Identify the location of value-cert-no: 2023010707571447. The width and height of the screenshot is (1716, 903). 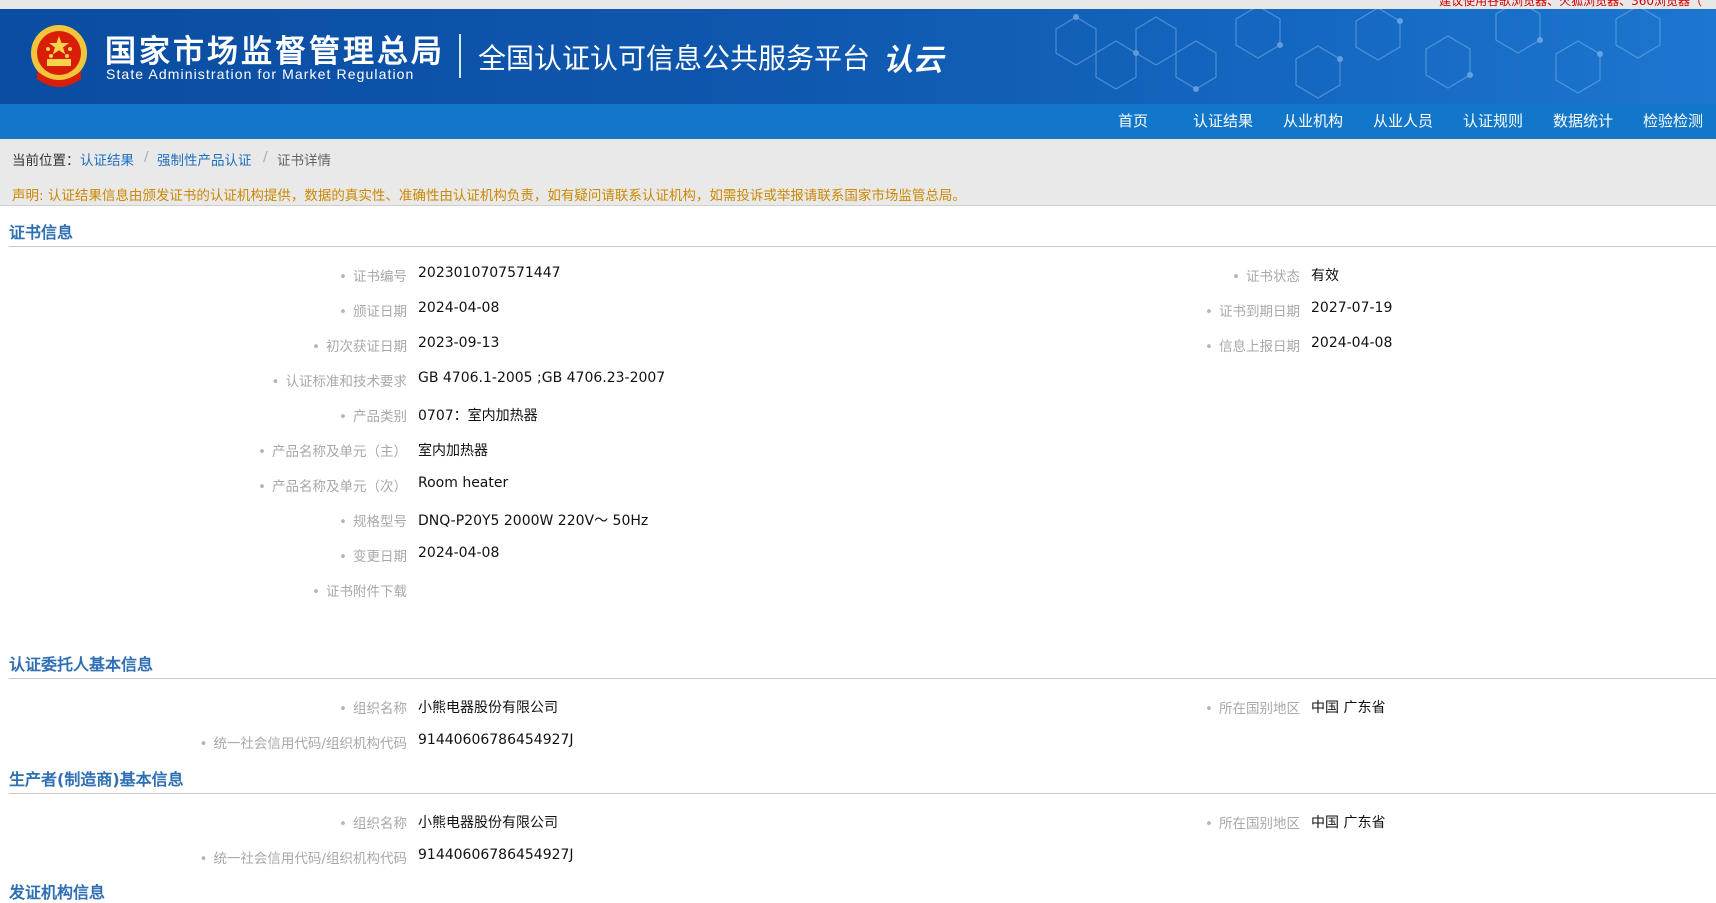
(489, 273).